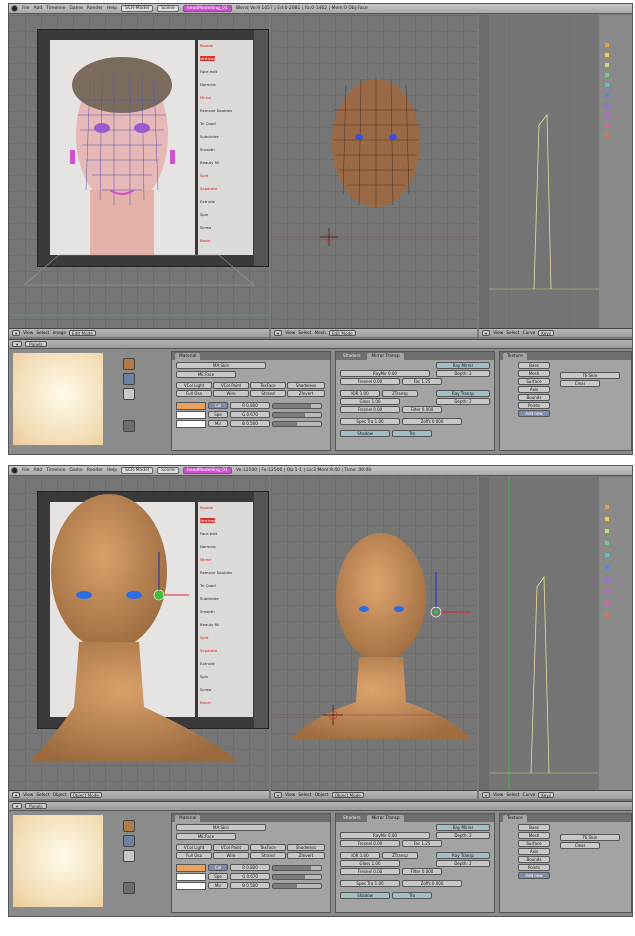  Describe the element at coordinates (188, 356) in the screenshot. I see `tab-material: Material` at that location.